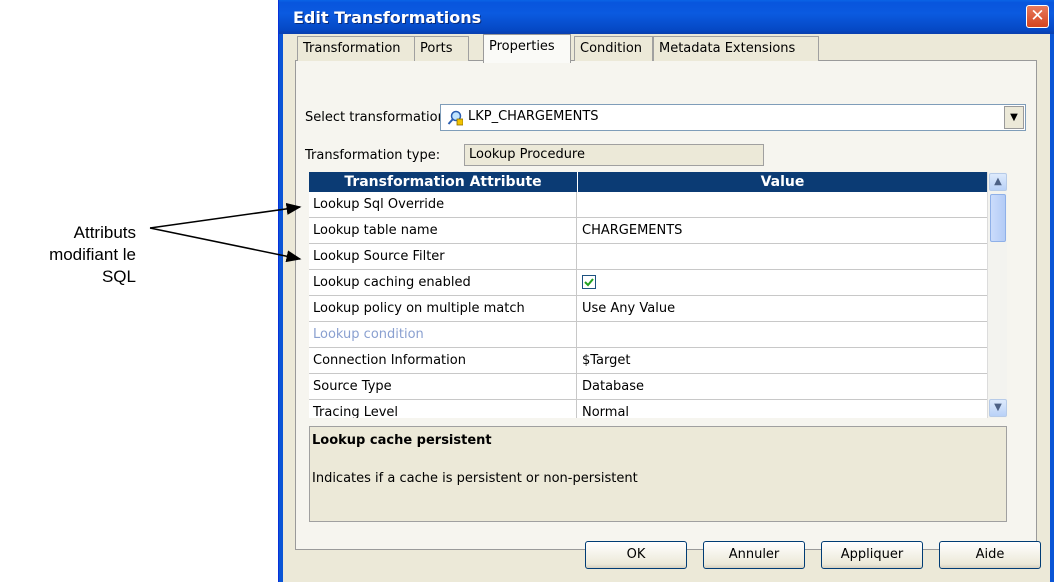 The image size is (1054, 582). I want to click on annotation-line-1: Attributs, so click(104, 232).